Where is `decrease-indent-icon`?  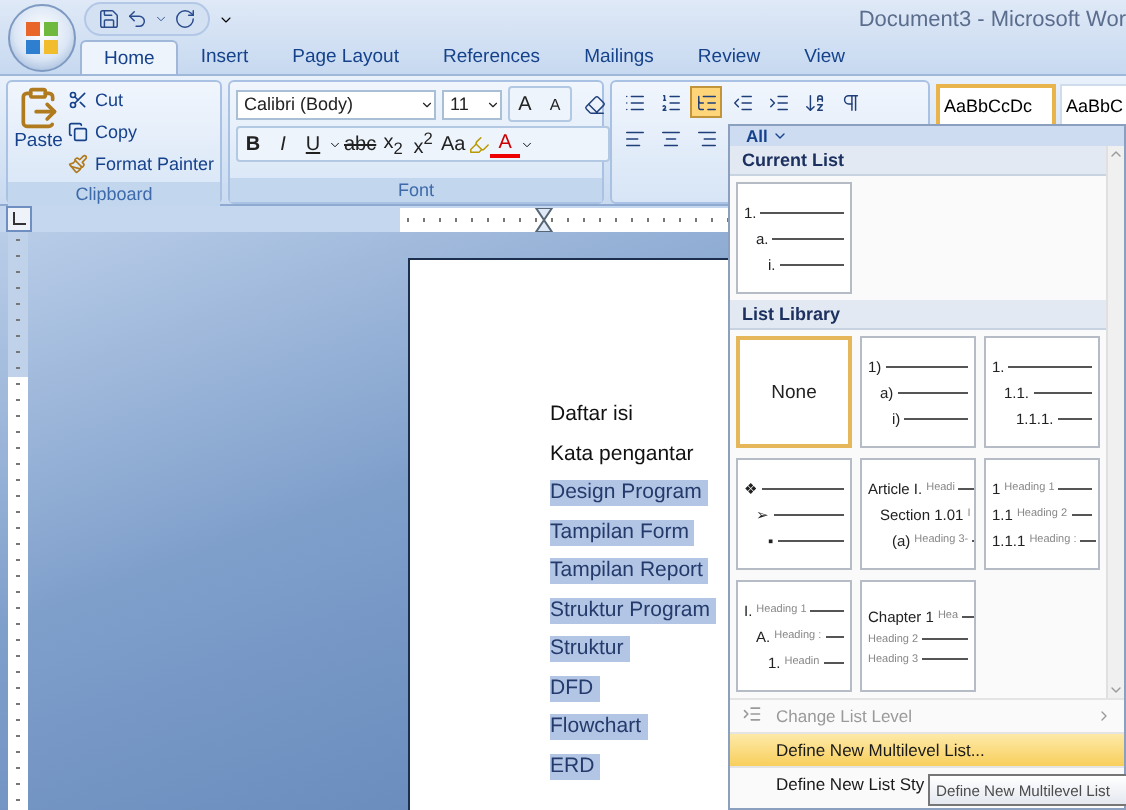
decrease-indent-icon is located at coordinates (742, 102).